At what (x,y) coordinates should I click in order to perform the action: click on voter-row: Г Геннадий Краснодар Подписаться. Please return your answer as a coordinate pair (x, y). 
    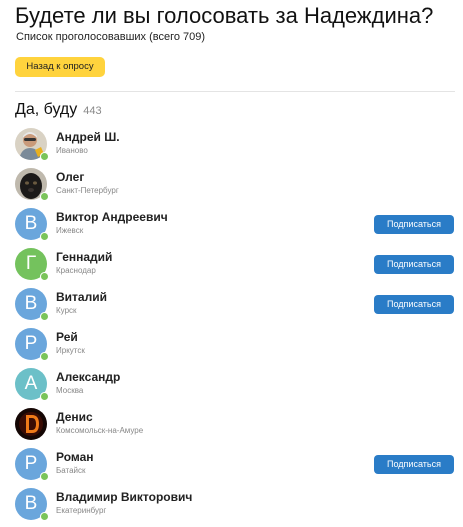
    Looking at the image, I should click on (235, 264).